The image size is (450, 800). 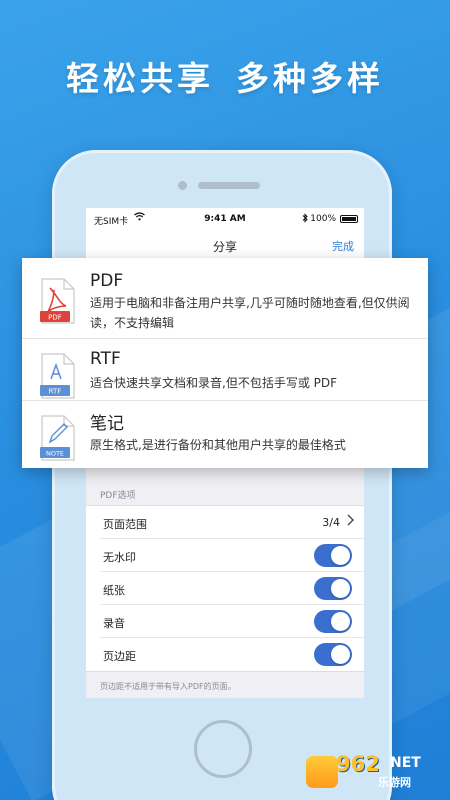 I want to click on watermark-site-name: 乐游网, so click(x=394, y=782).